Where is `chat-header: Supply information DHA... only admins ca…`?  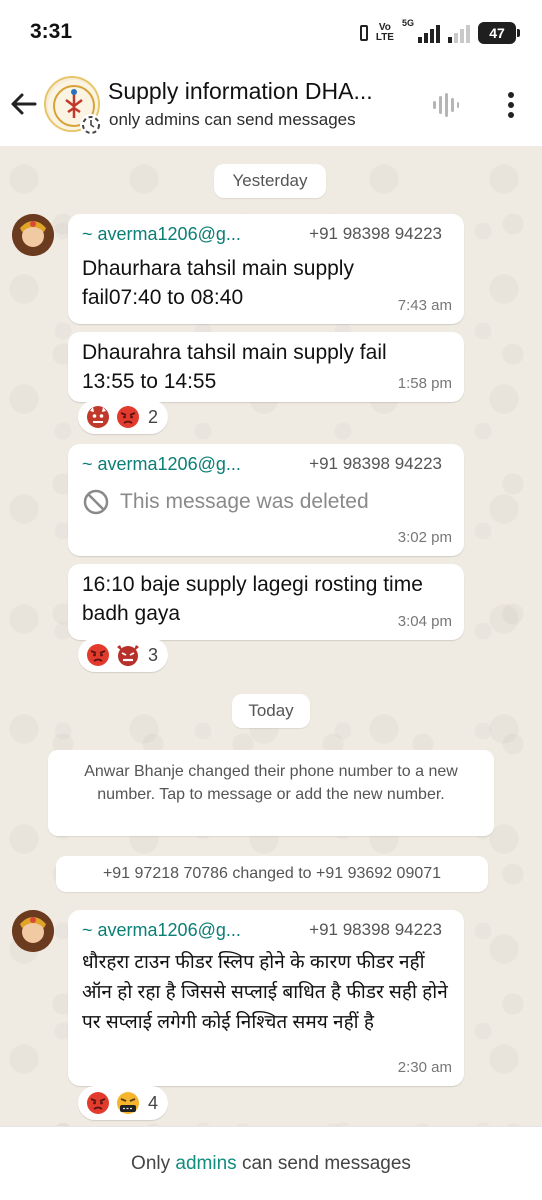
chat-header: Supply information DHA... only admins ca… is located at coordinates (271, 105).